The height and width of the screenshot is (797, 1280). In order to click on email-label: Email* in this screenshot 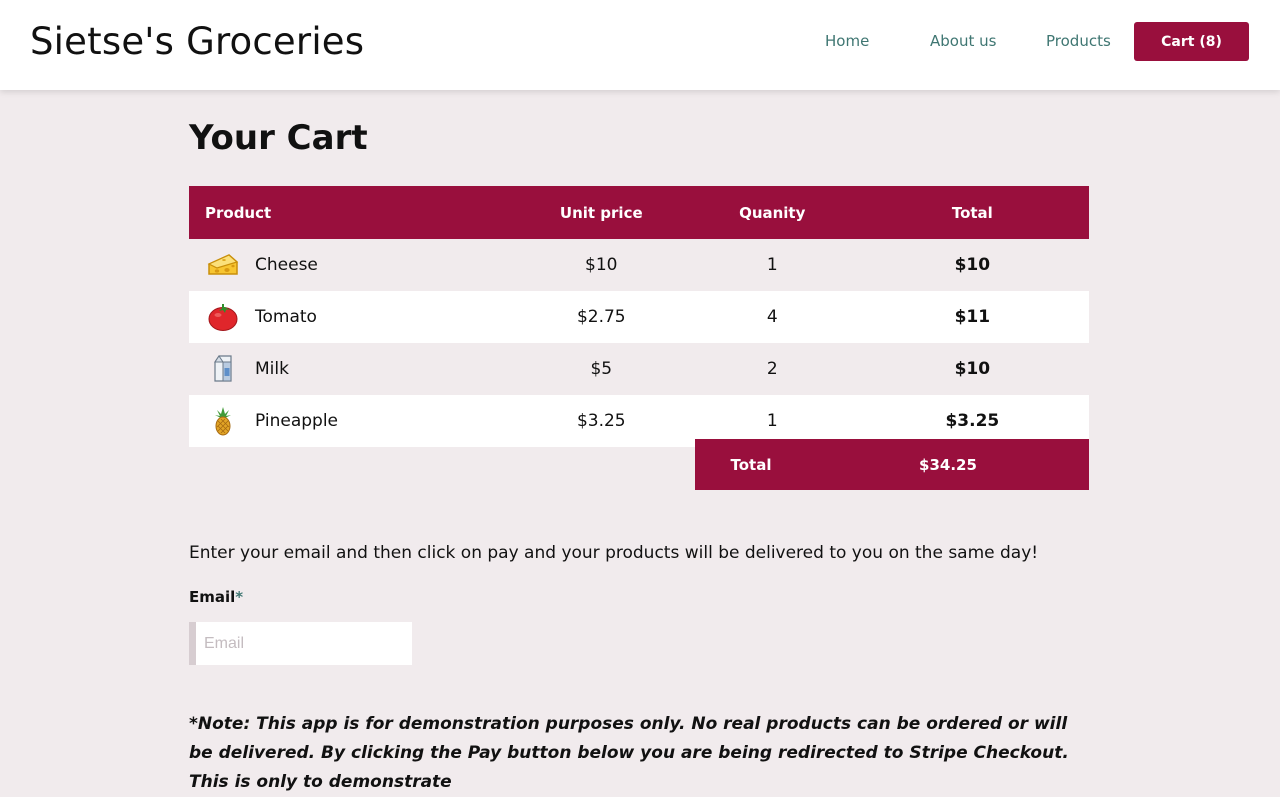, I will do `click(216, 597)`.